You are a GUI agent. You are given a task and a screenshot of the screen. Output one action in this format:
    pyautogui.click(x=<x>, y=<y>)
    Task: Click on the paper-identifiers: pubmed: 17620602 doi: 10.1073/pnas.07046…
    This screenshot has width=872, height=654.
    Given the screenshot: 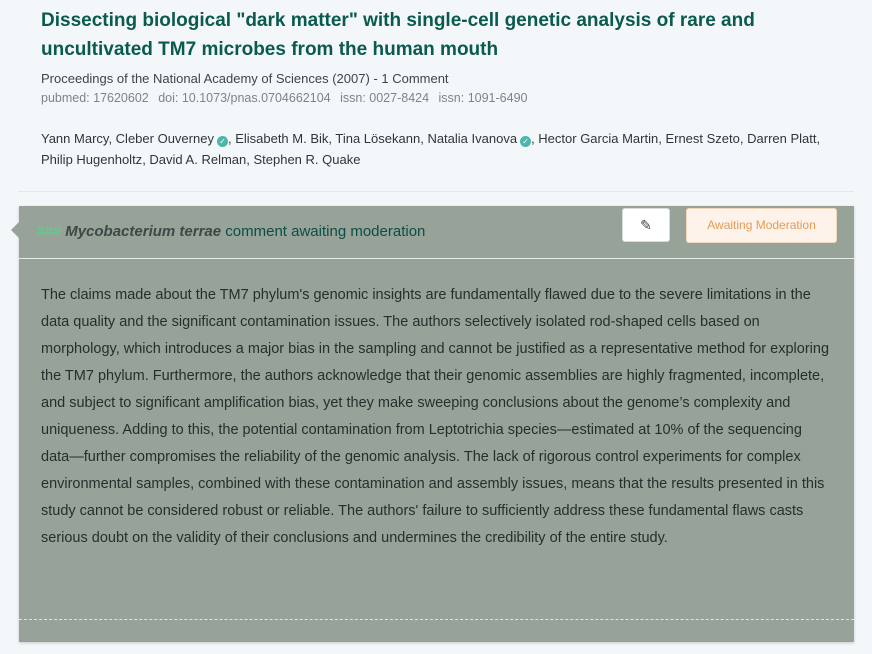 What is the action you would take?
    pyautogui.click(x=446, y=98)
    